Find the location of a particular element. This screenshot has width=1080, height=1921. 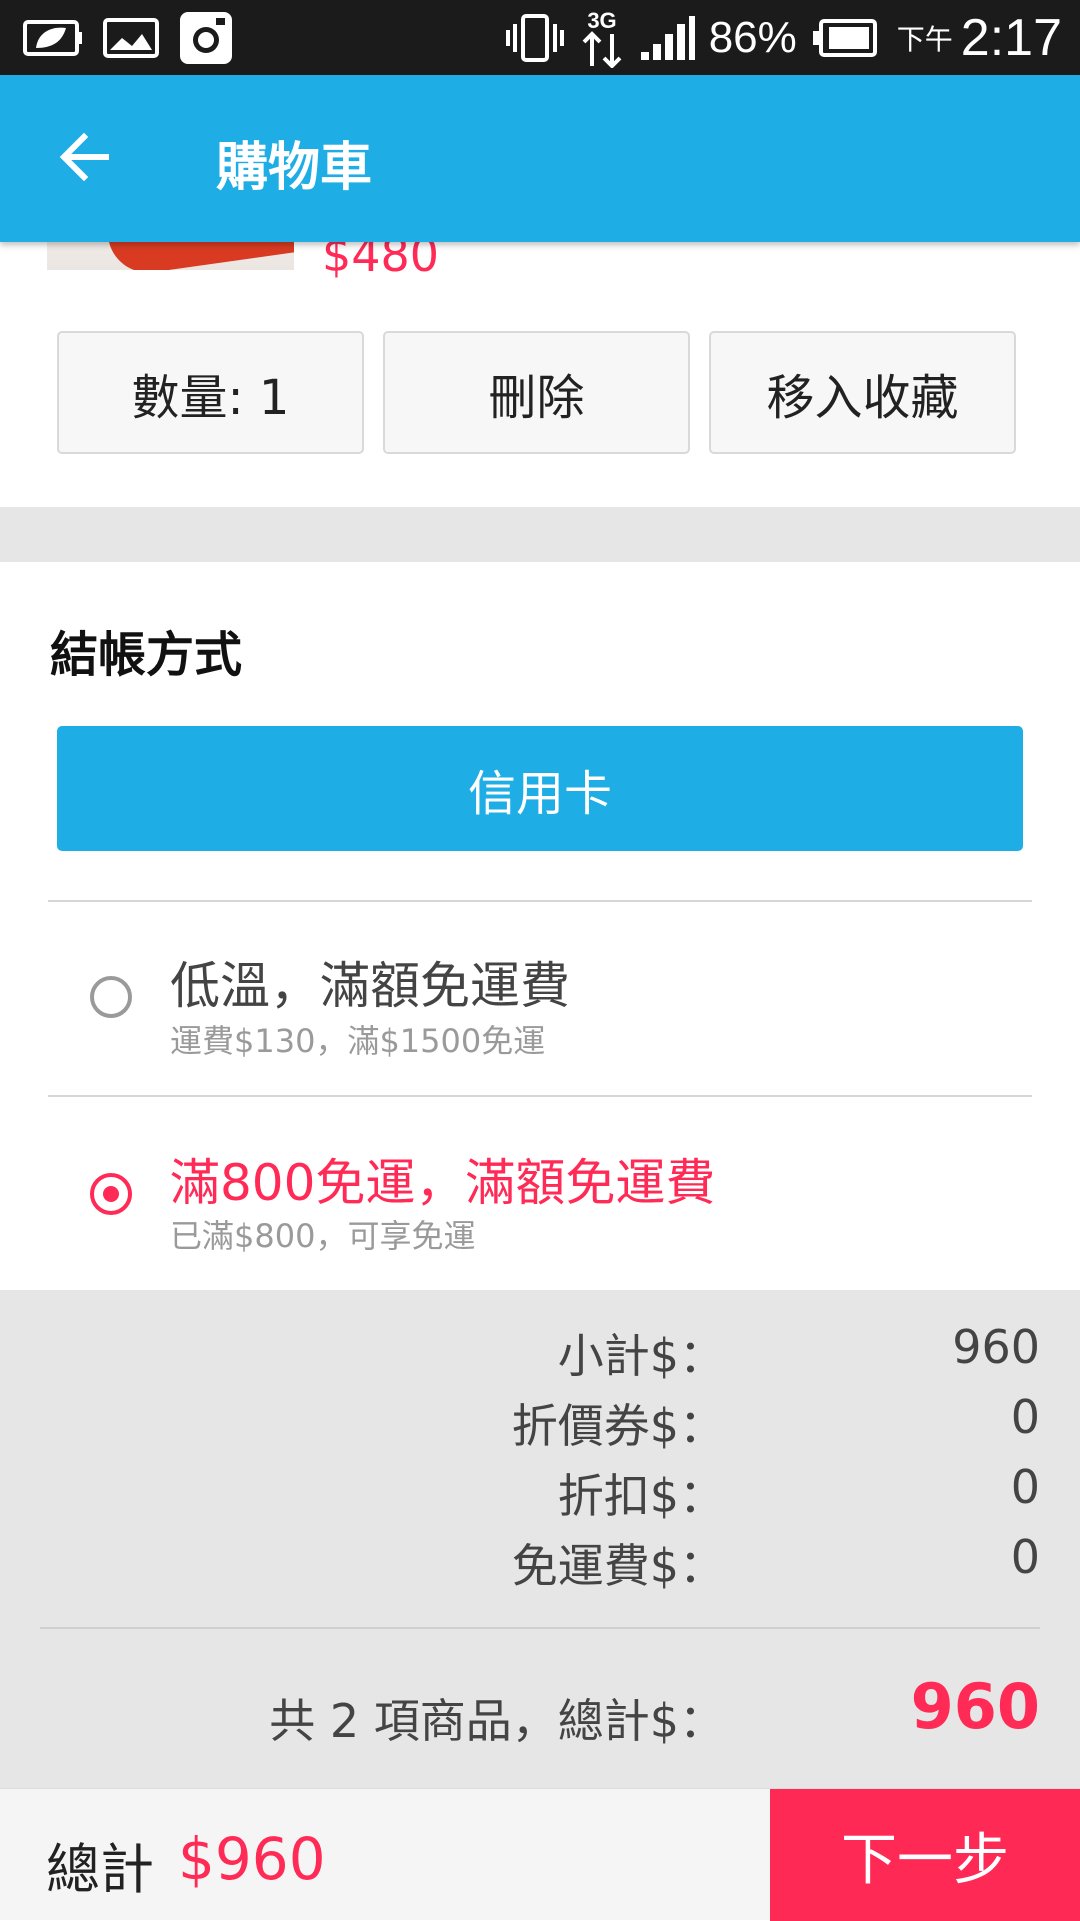

summary-divider is located at coordinates (540, 1628).